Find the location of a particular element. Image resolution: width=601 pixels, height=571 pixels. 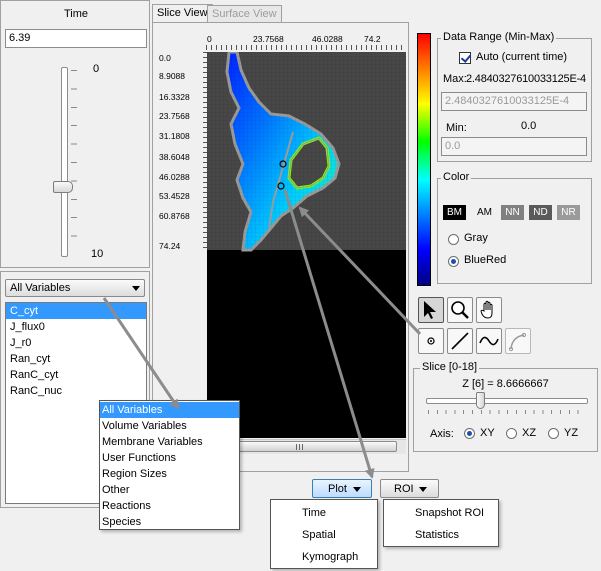

colormap-button-bm: BM is located at coordinates (454, 212).